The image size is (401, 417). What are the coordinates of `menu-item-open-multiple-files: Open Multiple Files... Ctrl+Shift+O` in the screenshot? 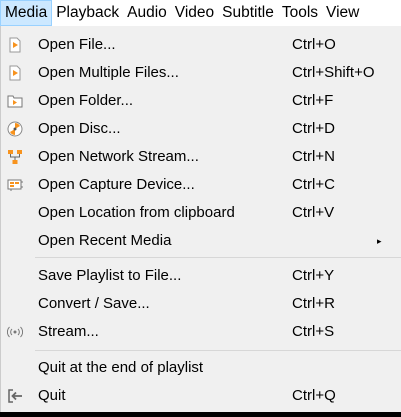 It's located at (201, 73).